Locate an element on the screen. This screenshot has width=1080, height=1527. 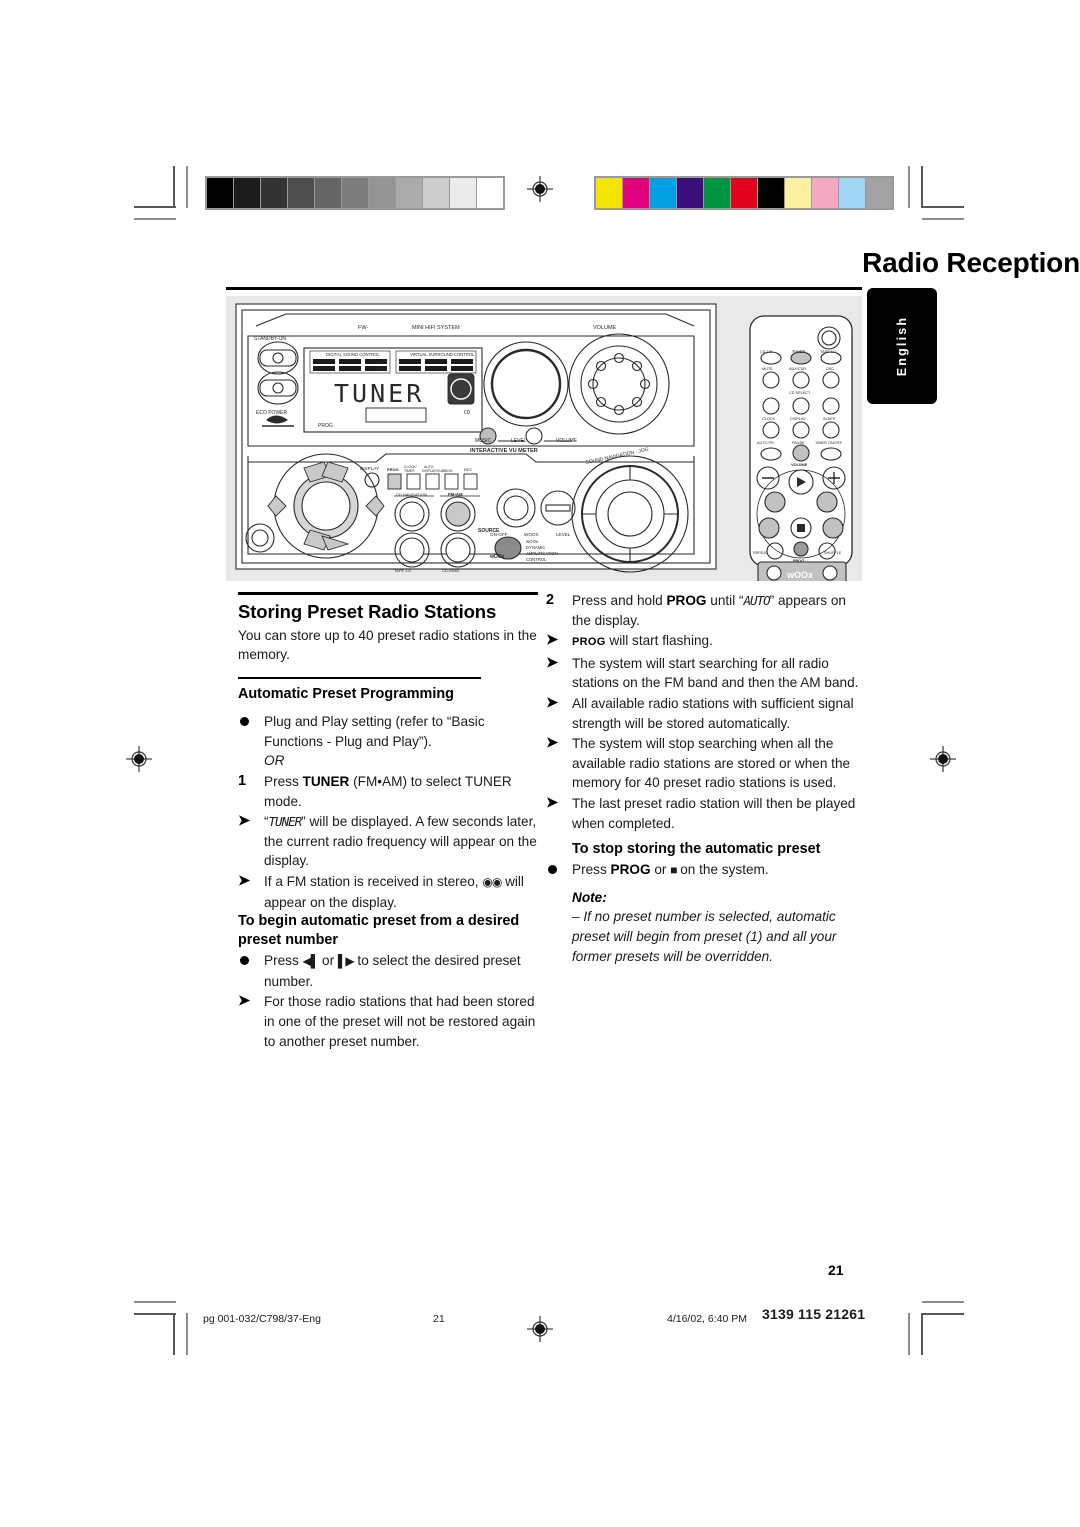
step-1-bold-tuner: TUNER is located at coordinates (326, 781).